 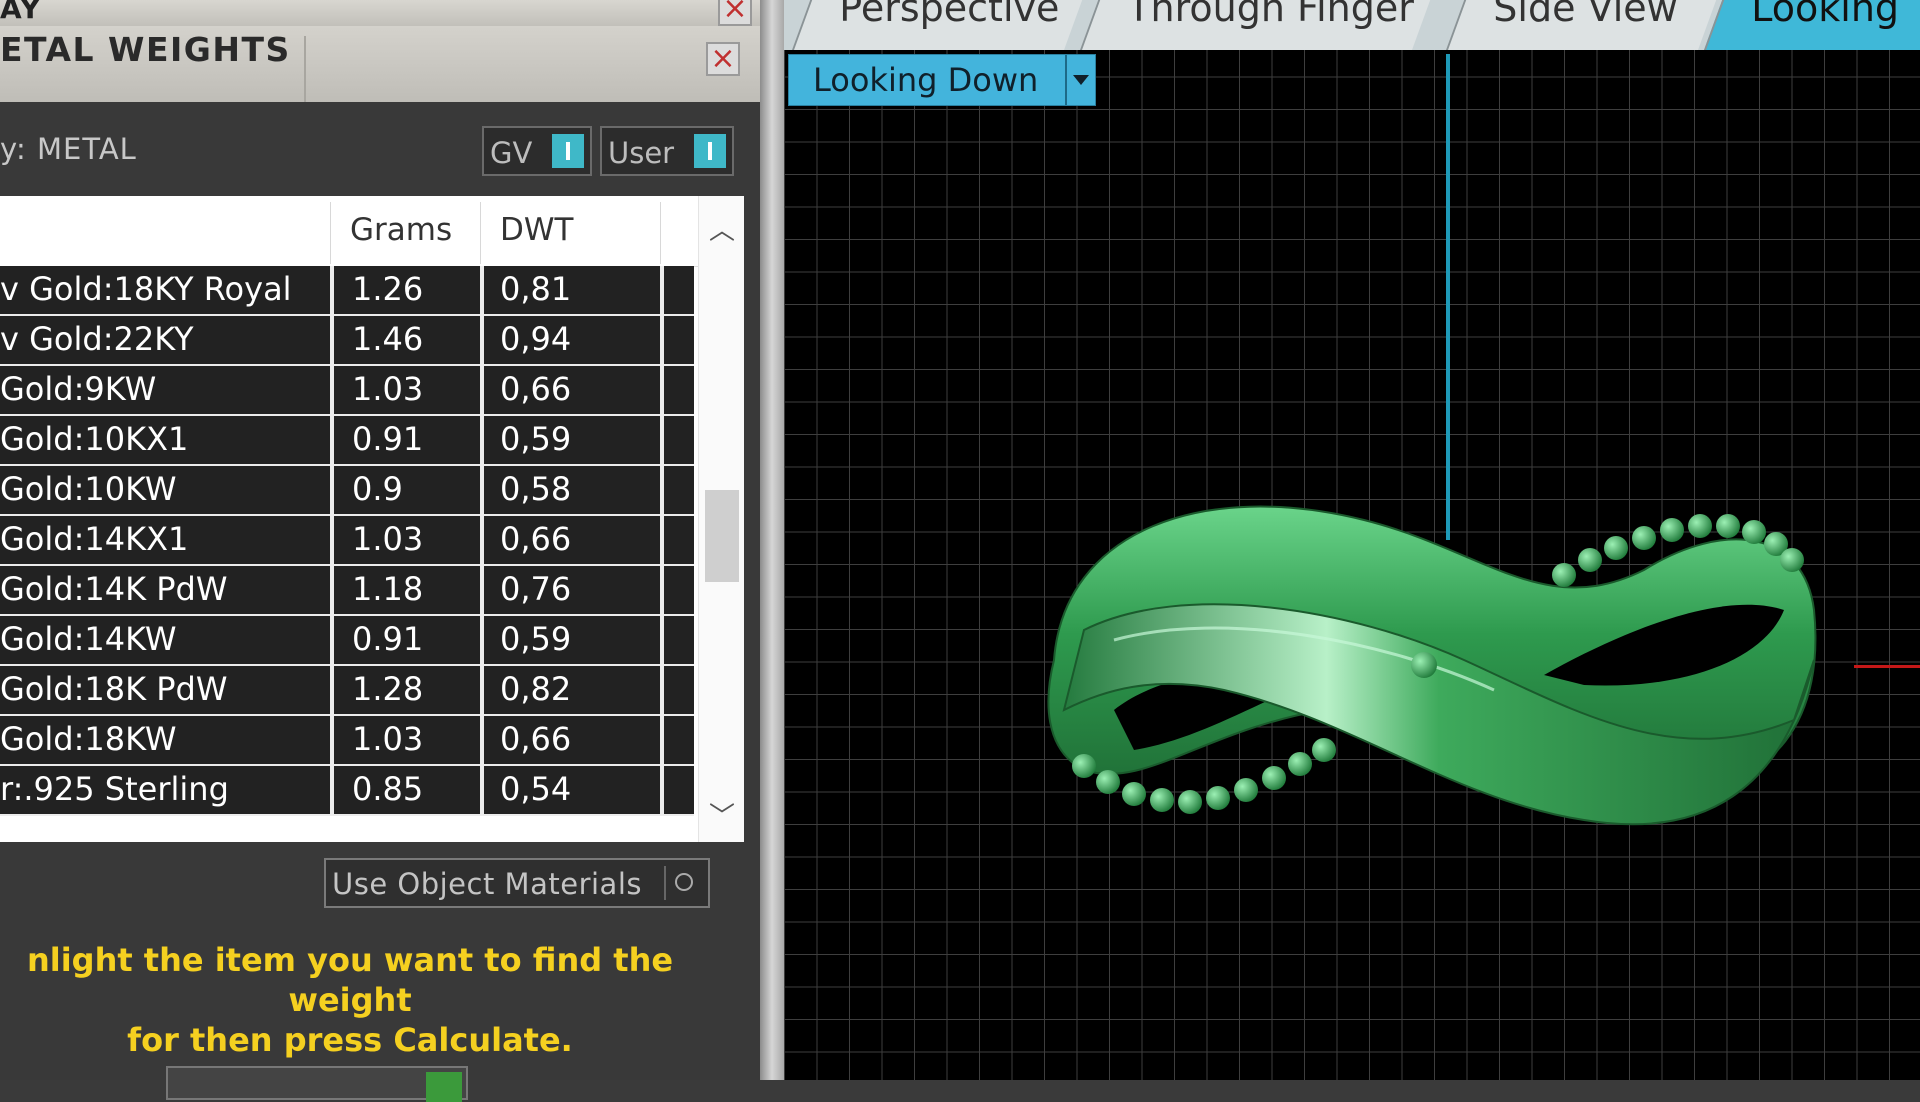 What do you see at coordinates (536, 489) in the screenshot?
I see `dwt-cell: 0,58` at bounding box center [536, 489].